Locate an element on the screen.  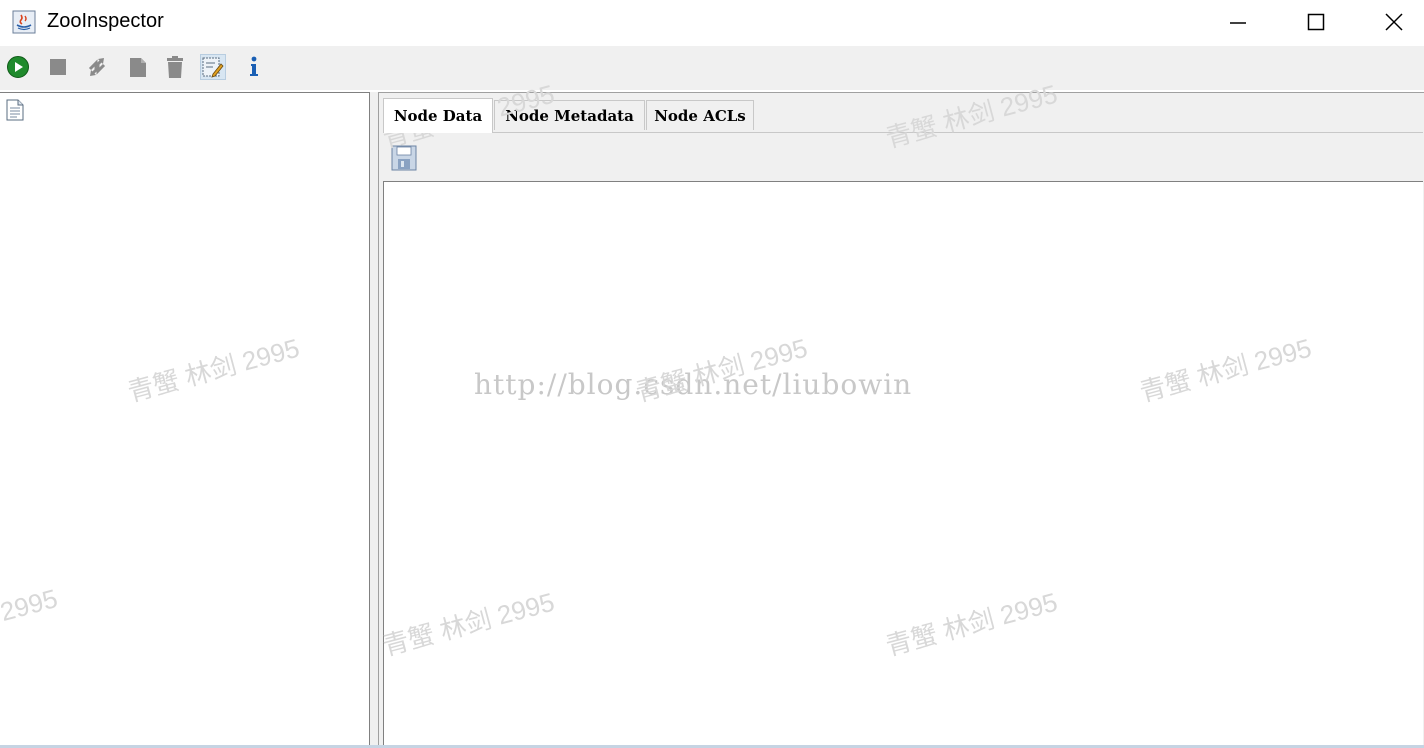
info-icon is located at coordinates (254, 66).